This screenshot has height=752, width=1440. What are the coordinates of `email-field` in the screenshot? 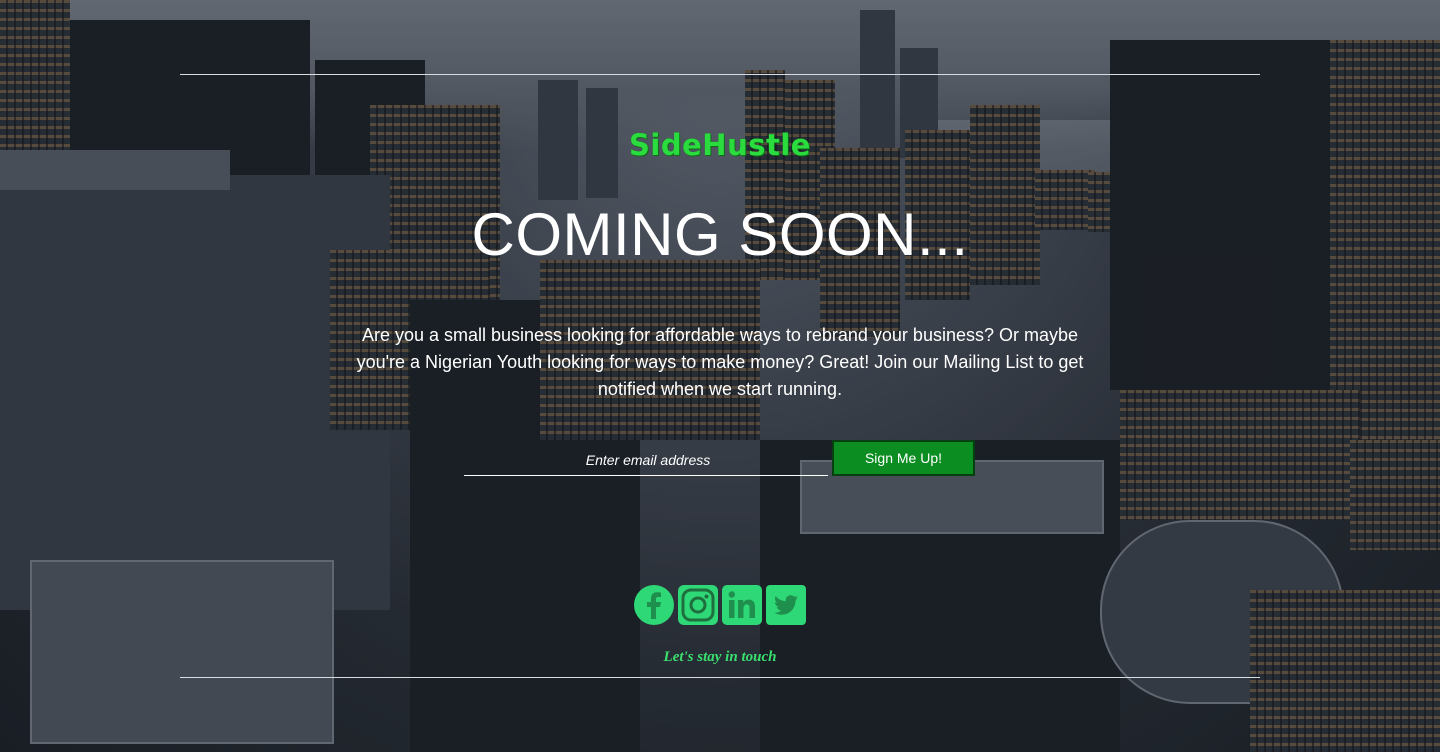 It's located at (648, 460).